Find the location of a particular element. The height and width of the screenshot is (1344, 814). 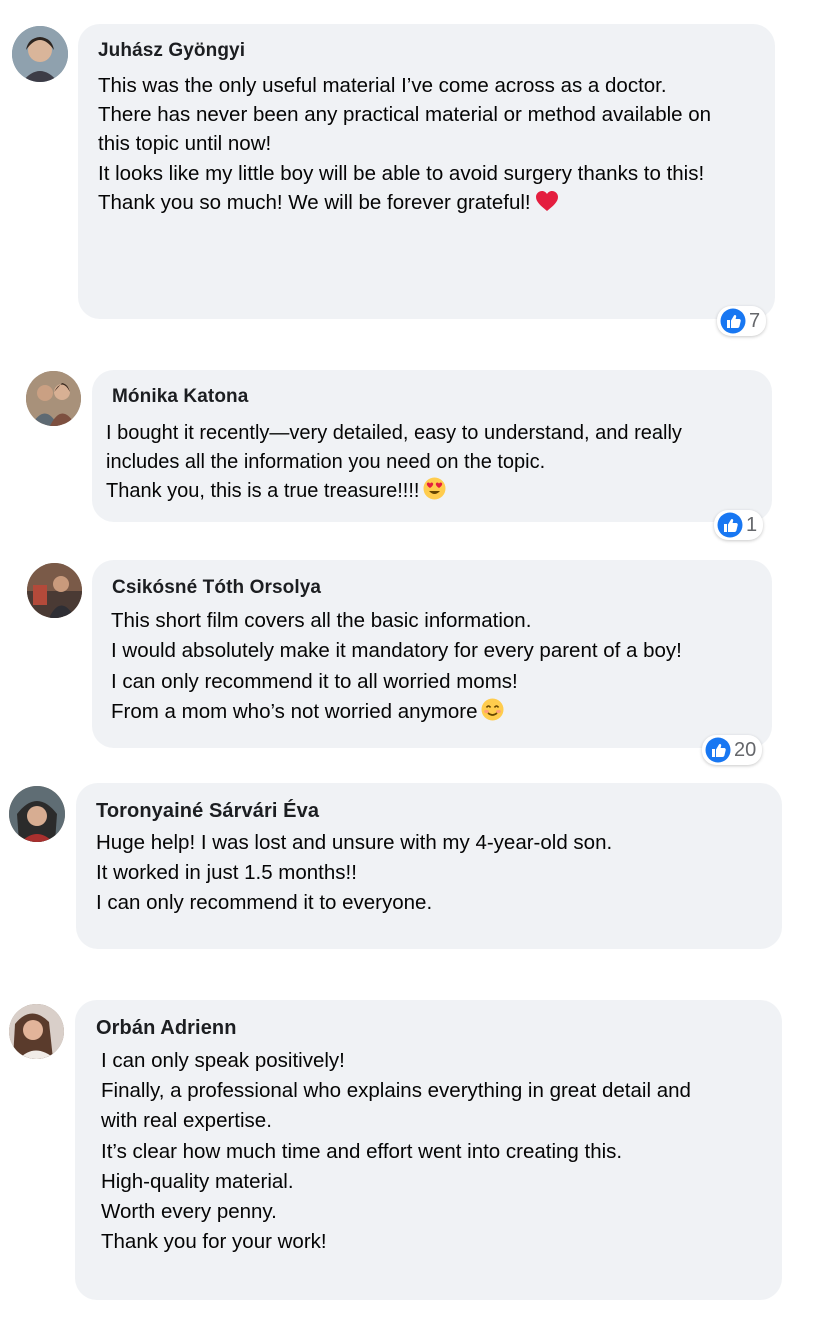

smiling-face-emoji-icon is located at coordinates (492, 714).